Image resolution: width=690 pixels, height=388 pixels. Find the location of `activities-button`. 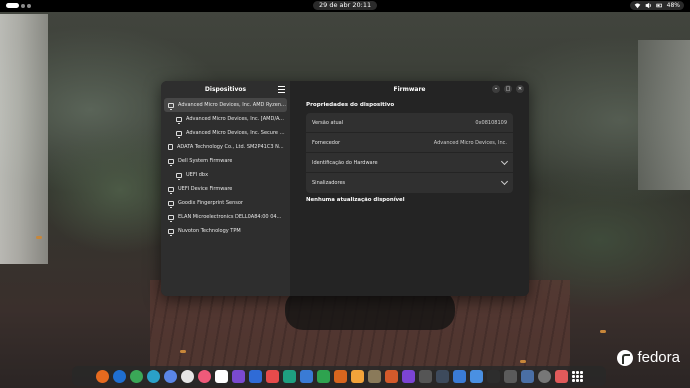

activities-button is located at coordinates (18, 5).